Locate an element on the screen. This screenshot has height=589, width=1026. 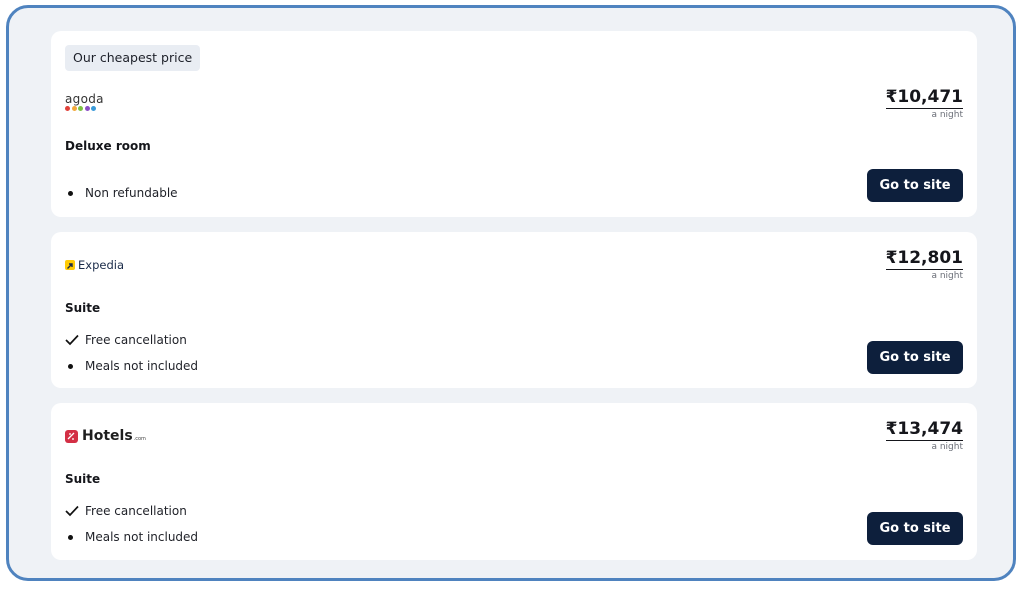
agoda-dot-orange is located at coordinates (74, 108).